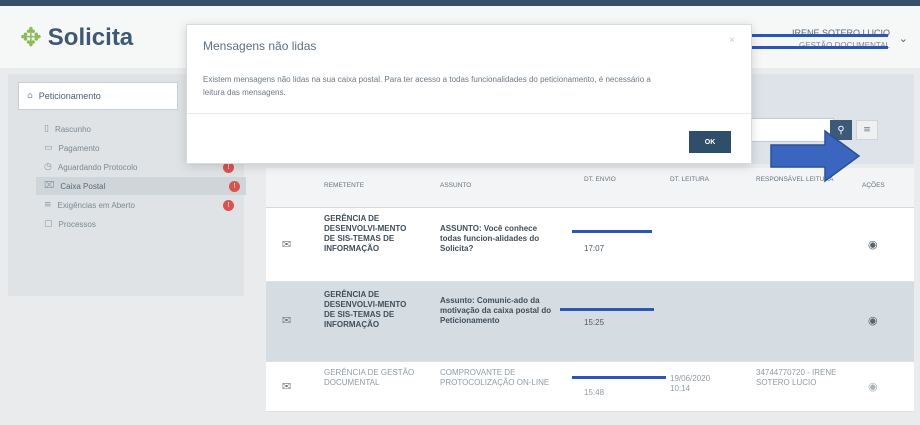 The image size is (920, 425). What do you see at coordinates (815, 156) in the screenshot?
I see `arrow-right-icon` at bounding box center [815, 156].